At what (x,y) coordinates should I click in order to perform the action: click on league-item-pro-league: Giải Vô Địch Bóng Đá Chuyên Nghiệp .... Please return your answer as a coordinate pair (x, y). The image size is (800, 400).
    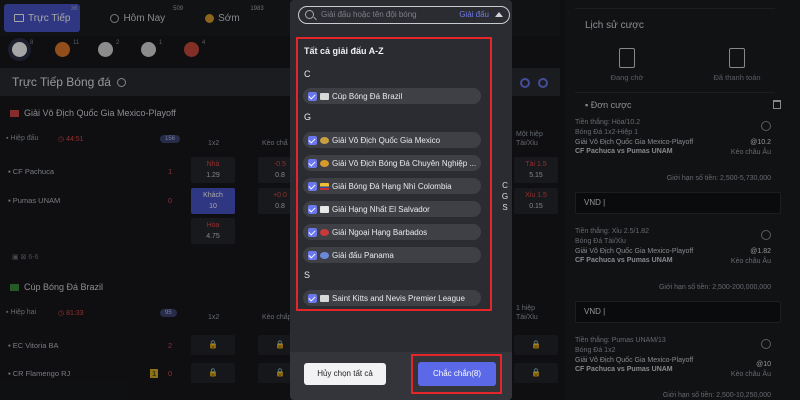
    Looking at the image, I should click on (392, 163).